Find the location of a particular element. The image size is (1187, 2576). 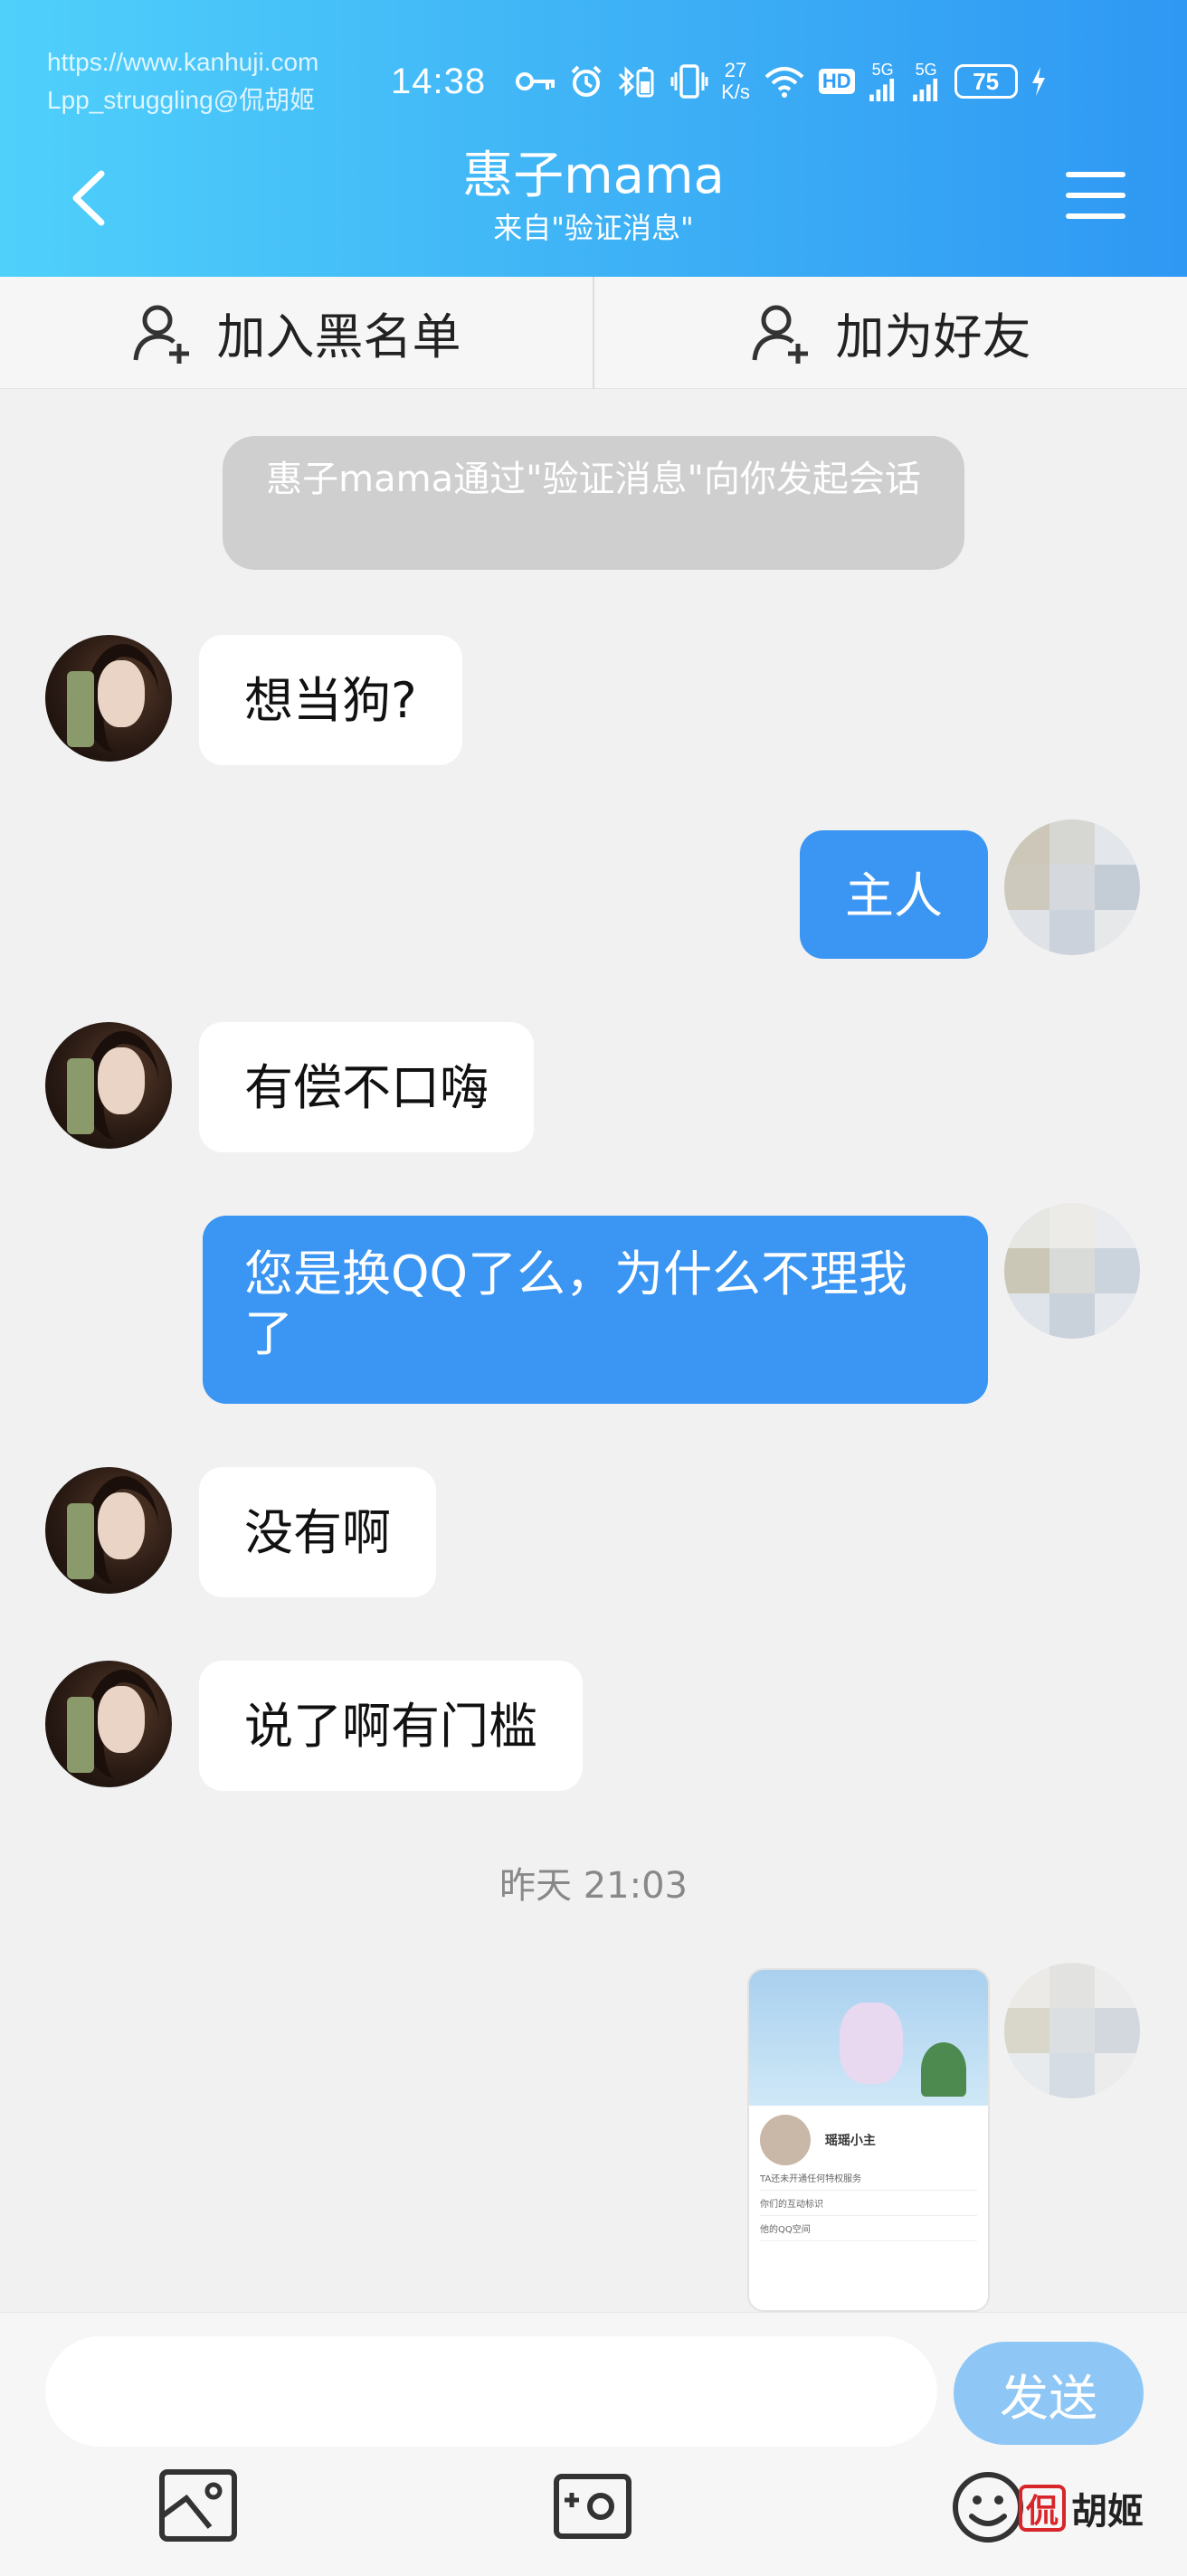

status-bar: 14:38 27 K/s HD 5G 5G 75 is located at coordinates (719, 82).